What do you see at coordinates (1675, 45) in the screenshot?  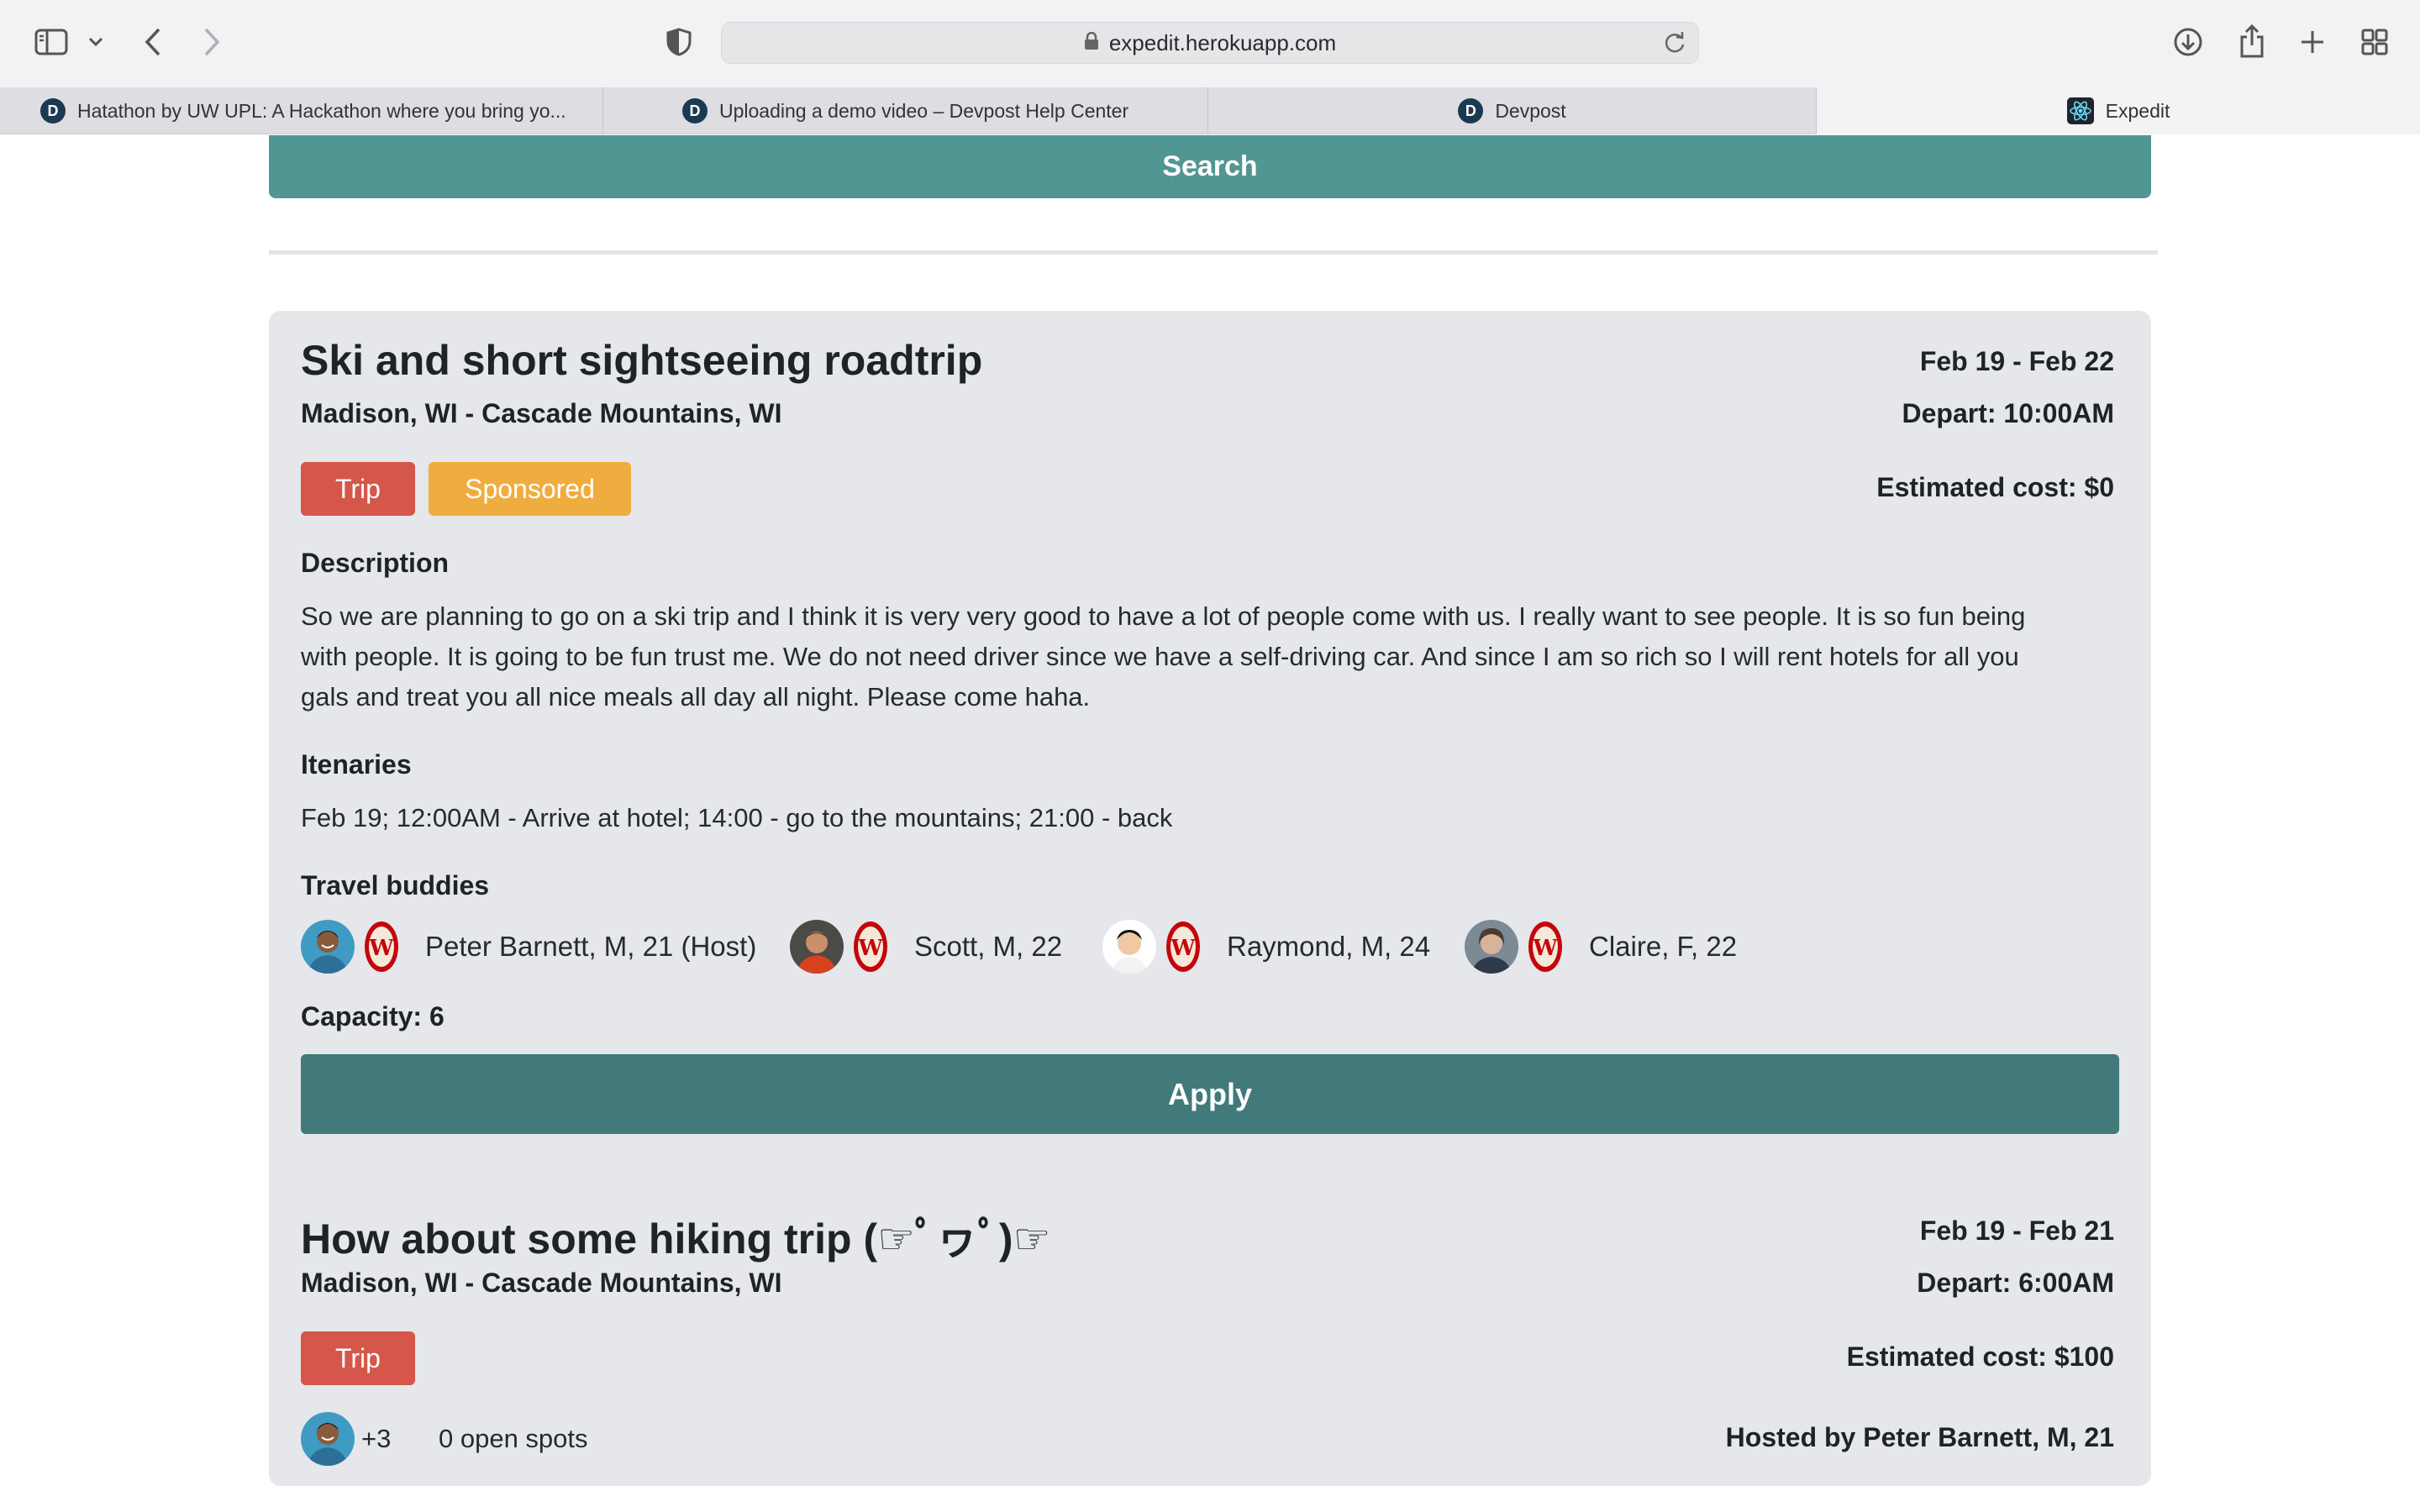 I see `reload-icon` at bounding box center [1675, 45].